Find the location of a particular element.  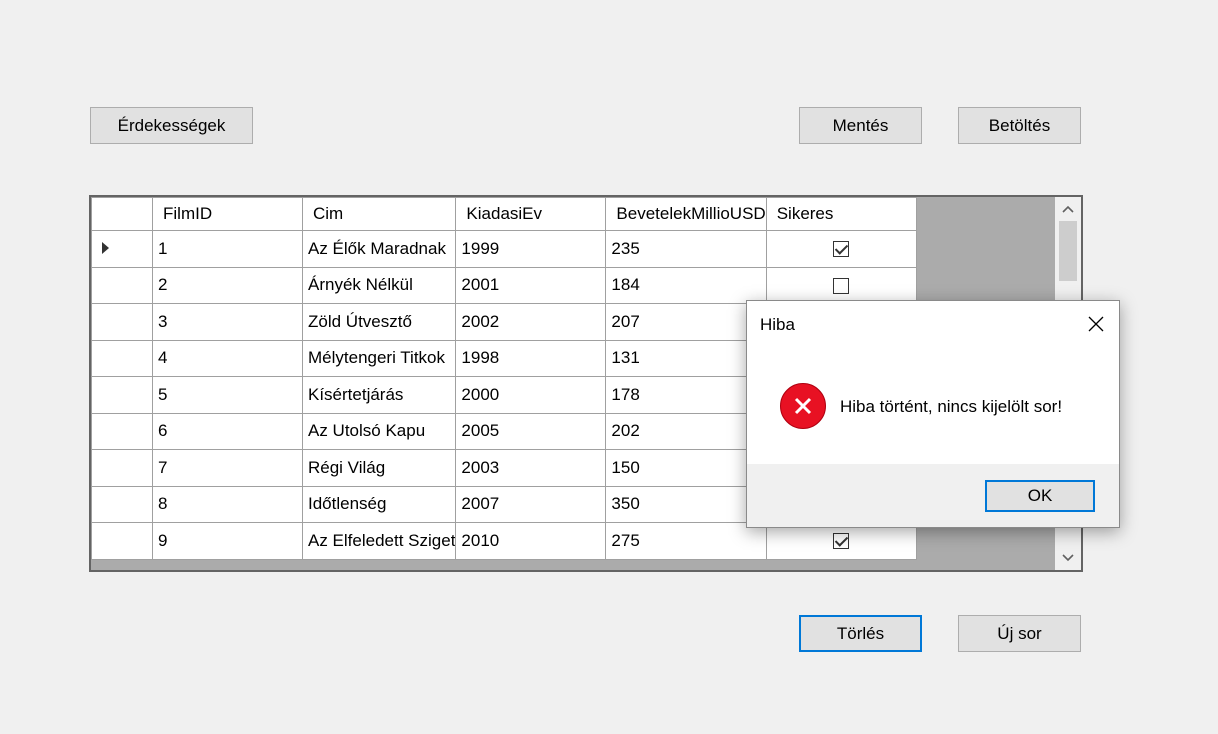

new-row-button: Új sor is located at coordinates (1019, 633).